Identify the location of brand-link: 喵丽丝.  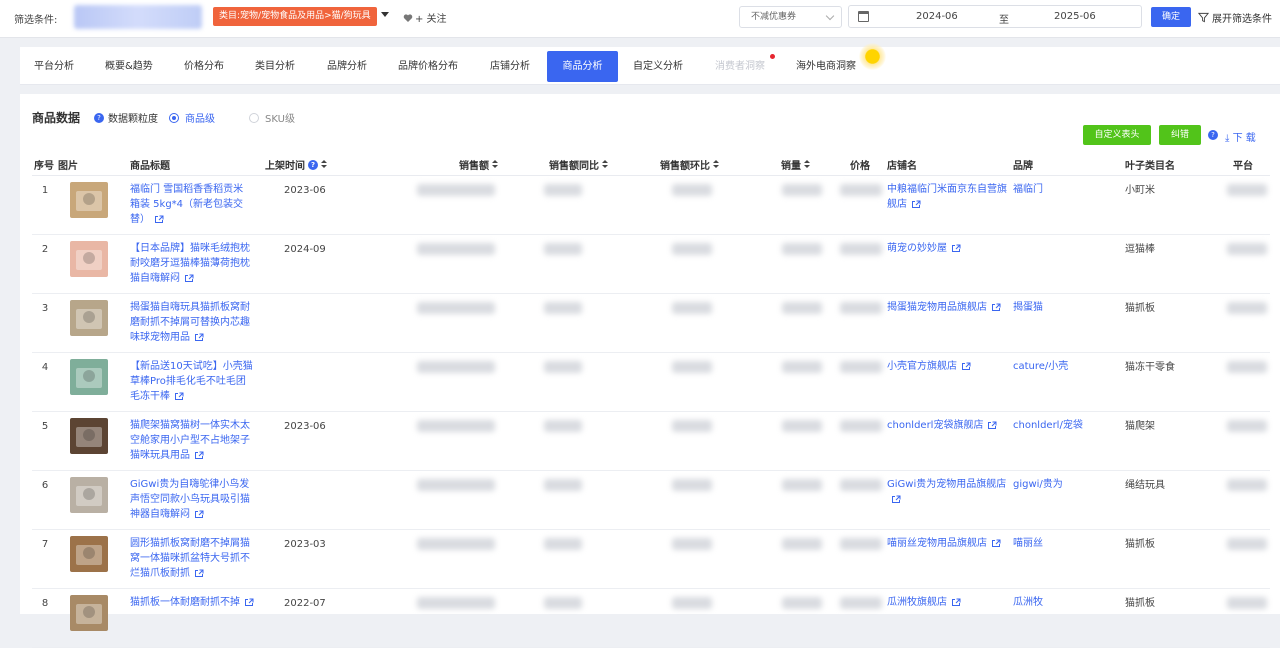
(1063, 543).